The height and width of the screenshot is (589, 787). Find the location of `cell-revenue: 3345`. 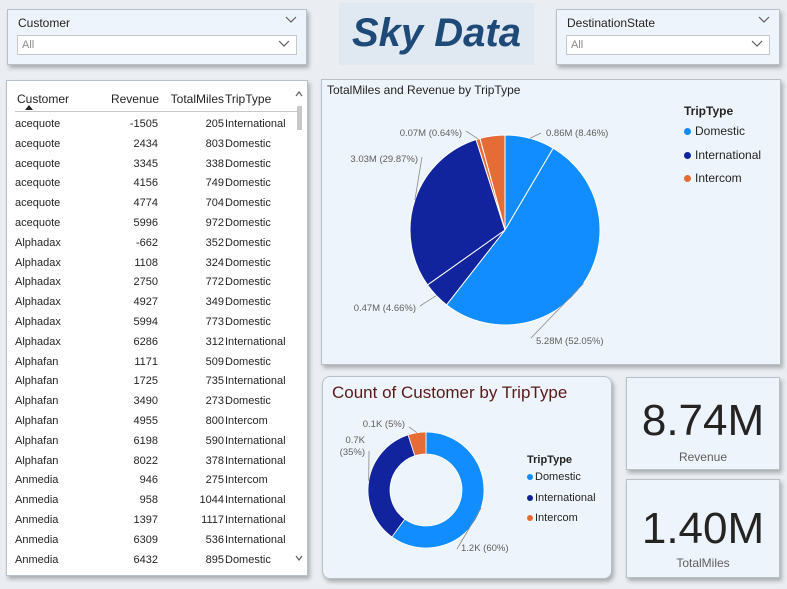

cell-revenue: 3345 is located at coordinates (145, 163).